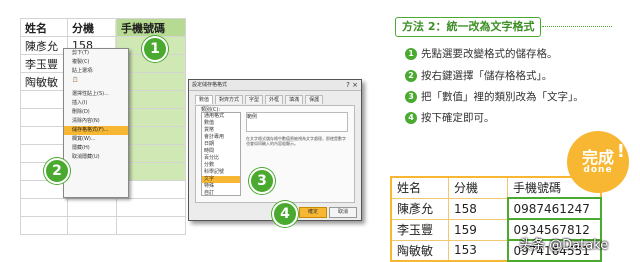 Image resolution: width=640 pixels, height=262 pixels. What do you see at coordinates (96, 62) in the screenshot?
I see `menu-item-copy: 複製(C)` at bounding box center [96, 62].